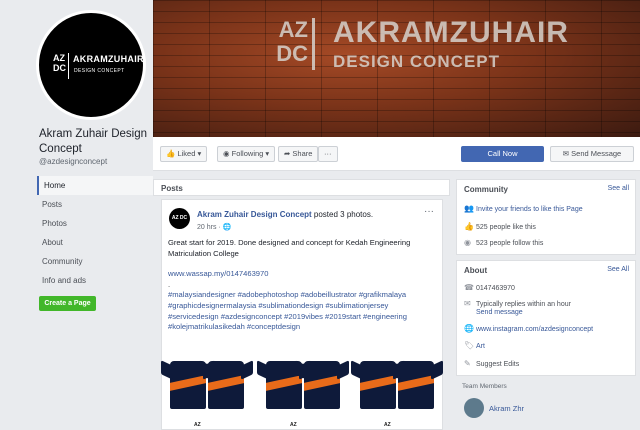 The width and height of the screenshot is (640, 430). I want to click on create-page-button: Create a Page, so click(67, 303).